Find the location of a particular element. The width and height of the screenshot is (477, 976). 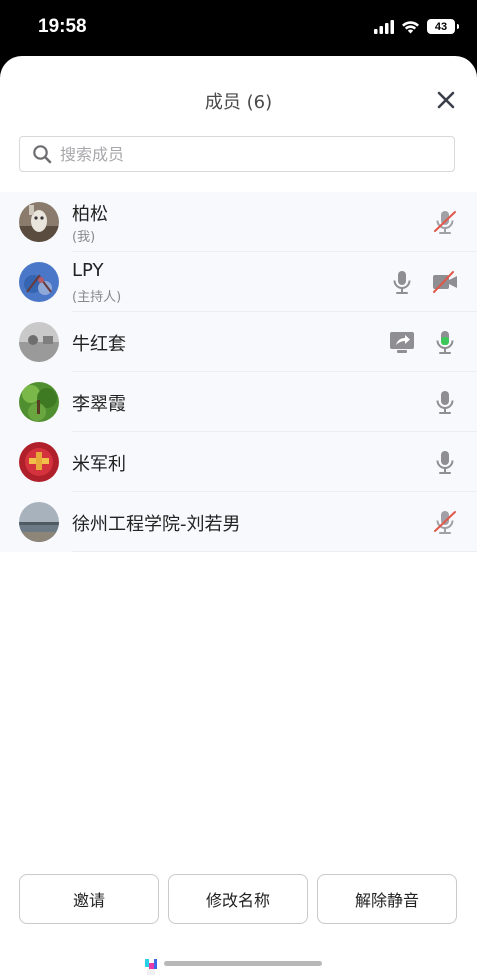

member-name: 李翠霞 is located at coordinates (99, 404).